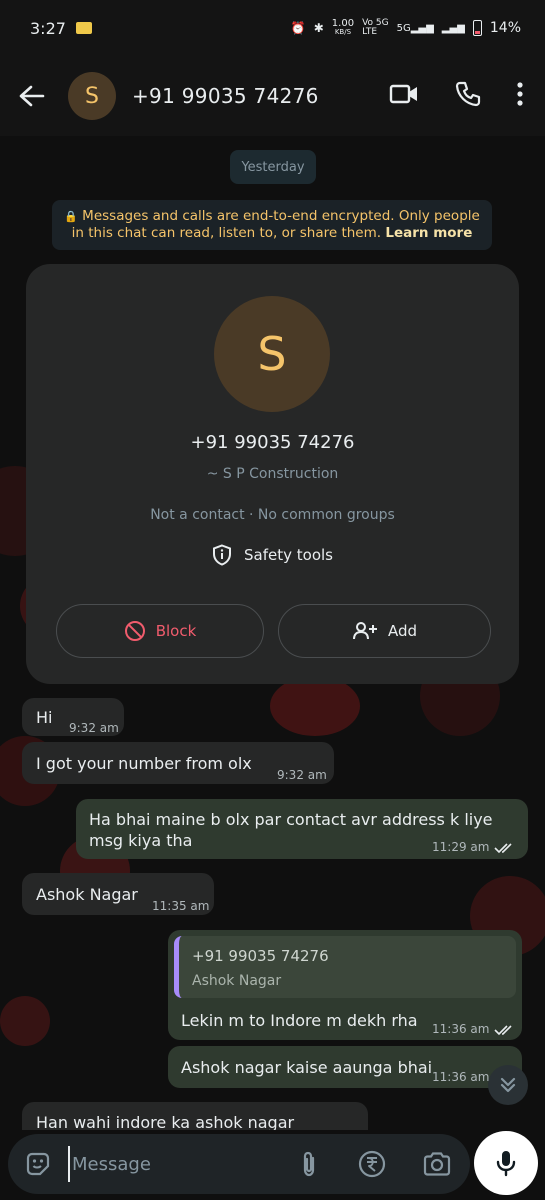 This screenshot has width=545, height=1200. What do you see at coordinates (477, 28) in the screenshot?
I see `battery-icon` at bounding box center [477, 28].